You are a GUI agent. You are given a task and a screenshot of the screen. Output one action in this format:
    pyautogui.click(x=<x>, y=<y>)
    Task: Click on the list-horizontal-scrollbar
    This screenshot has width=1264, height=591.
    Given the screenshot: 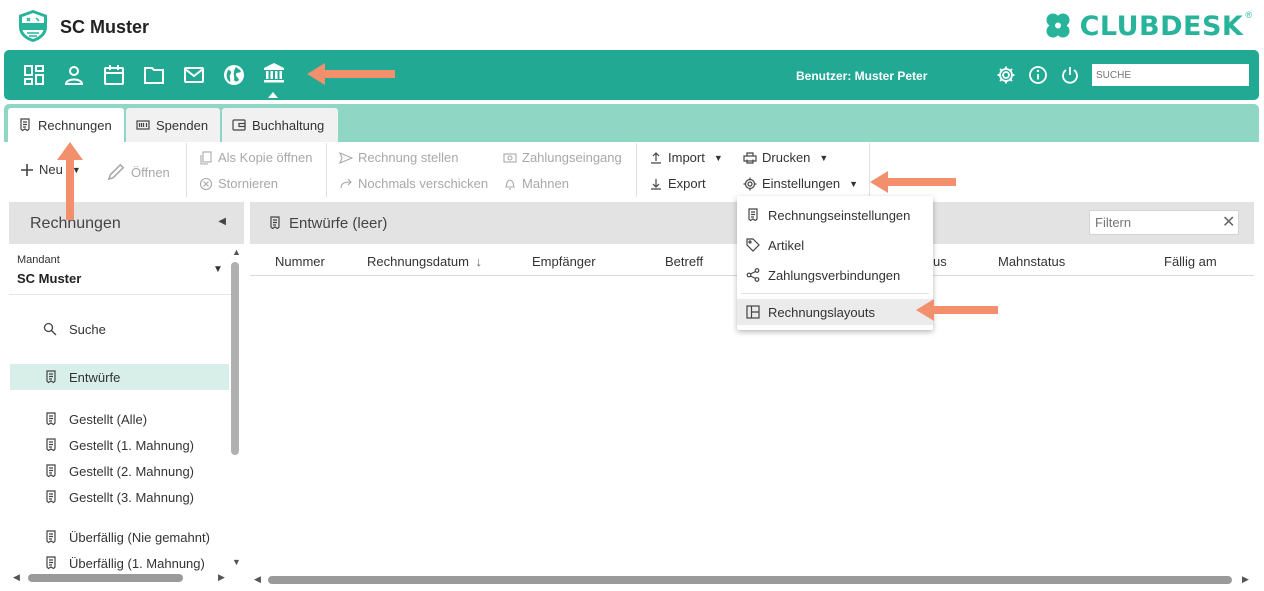 What is the action you would take?
    pyautogui.click(x=750, y=580)
    